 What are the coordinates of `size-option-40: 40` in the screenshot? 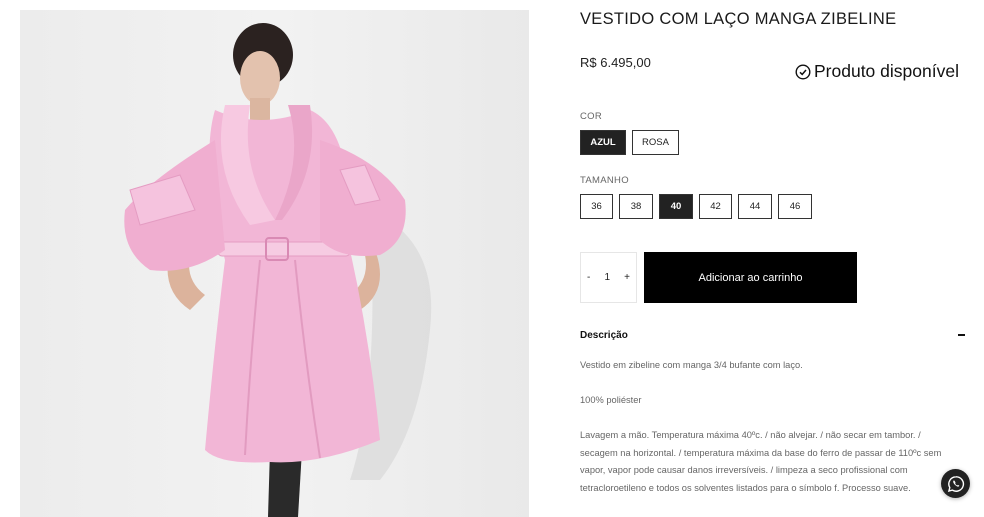 It's located at (676, 206).